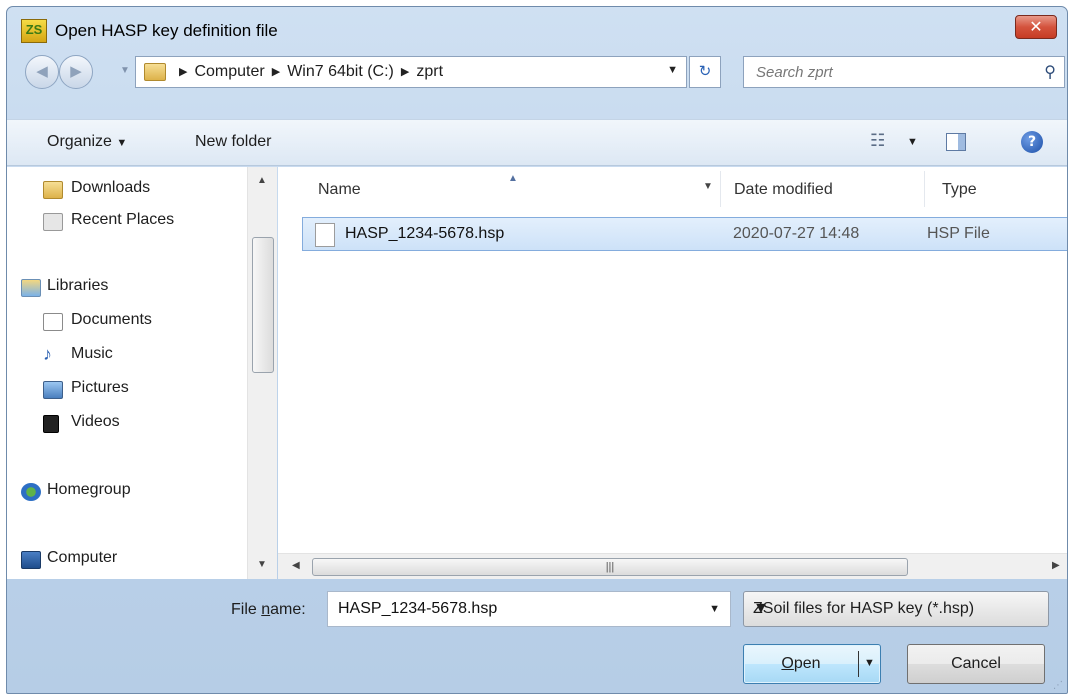  What do you see at coordinates (229, 71) in the screenshot?
I see `breadcrumb-computer: Computer` at bounding box center [229, 71].